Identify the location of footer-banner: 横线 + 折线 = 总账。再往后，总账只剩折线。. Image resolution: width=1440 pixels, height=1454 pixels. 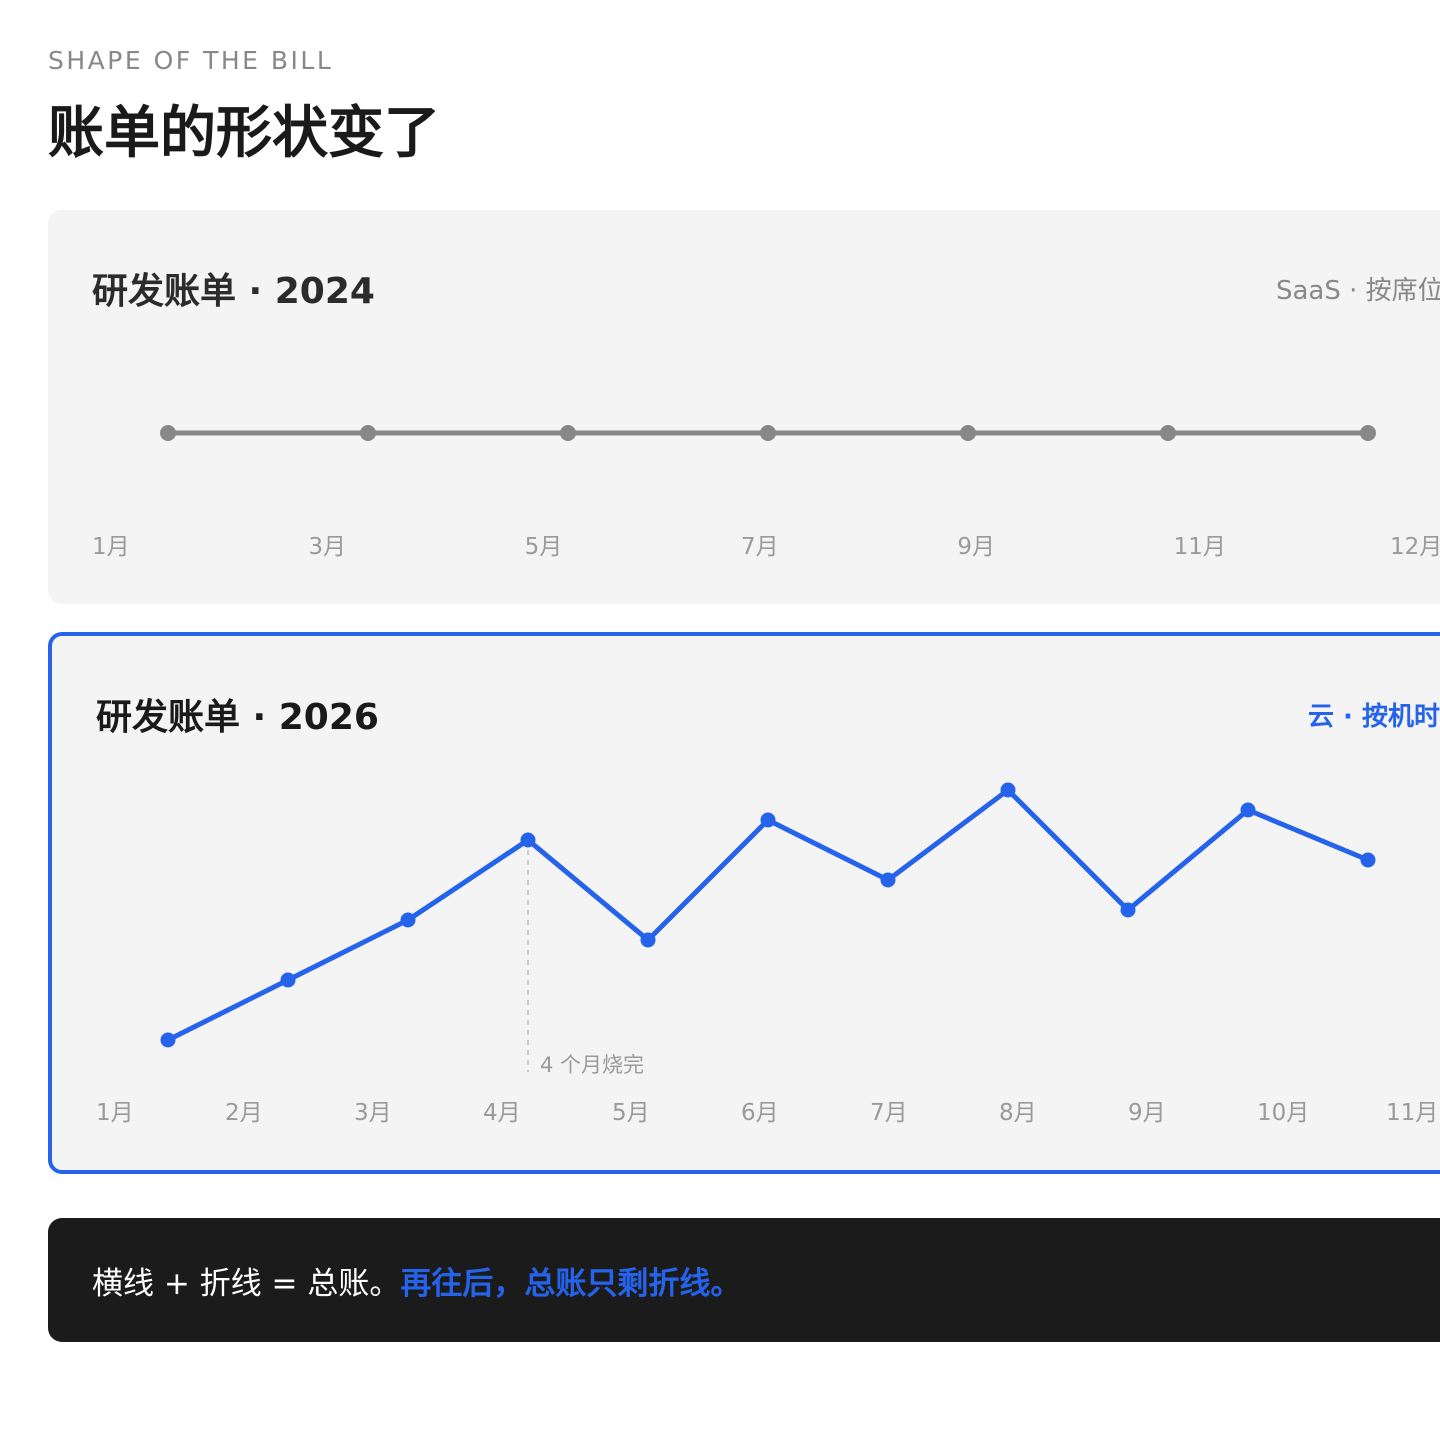
(744, 1280).